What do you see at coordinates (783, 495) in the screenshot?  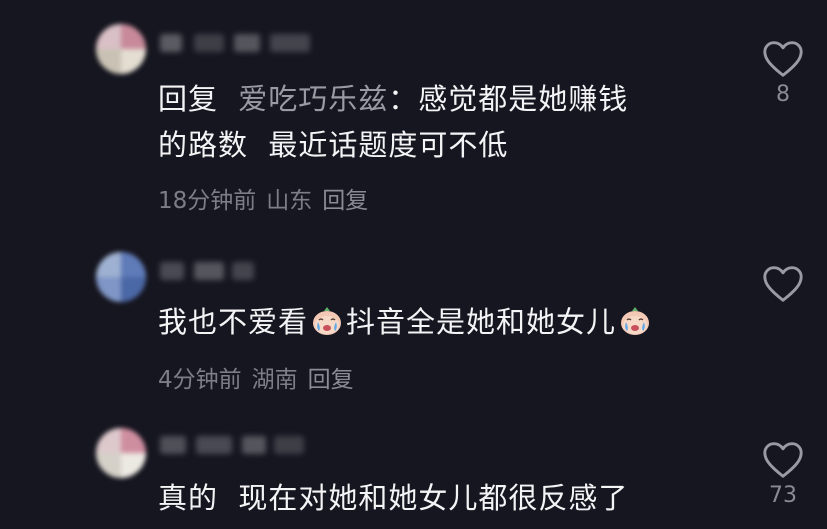 I see `like-count: 73` at bounding box center [783, 495].